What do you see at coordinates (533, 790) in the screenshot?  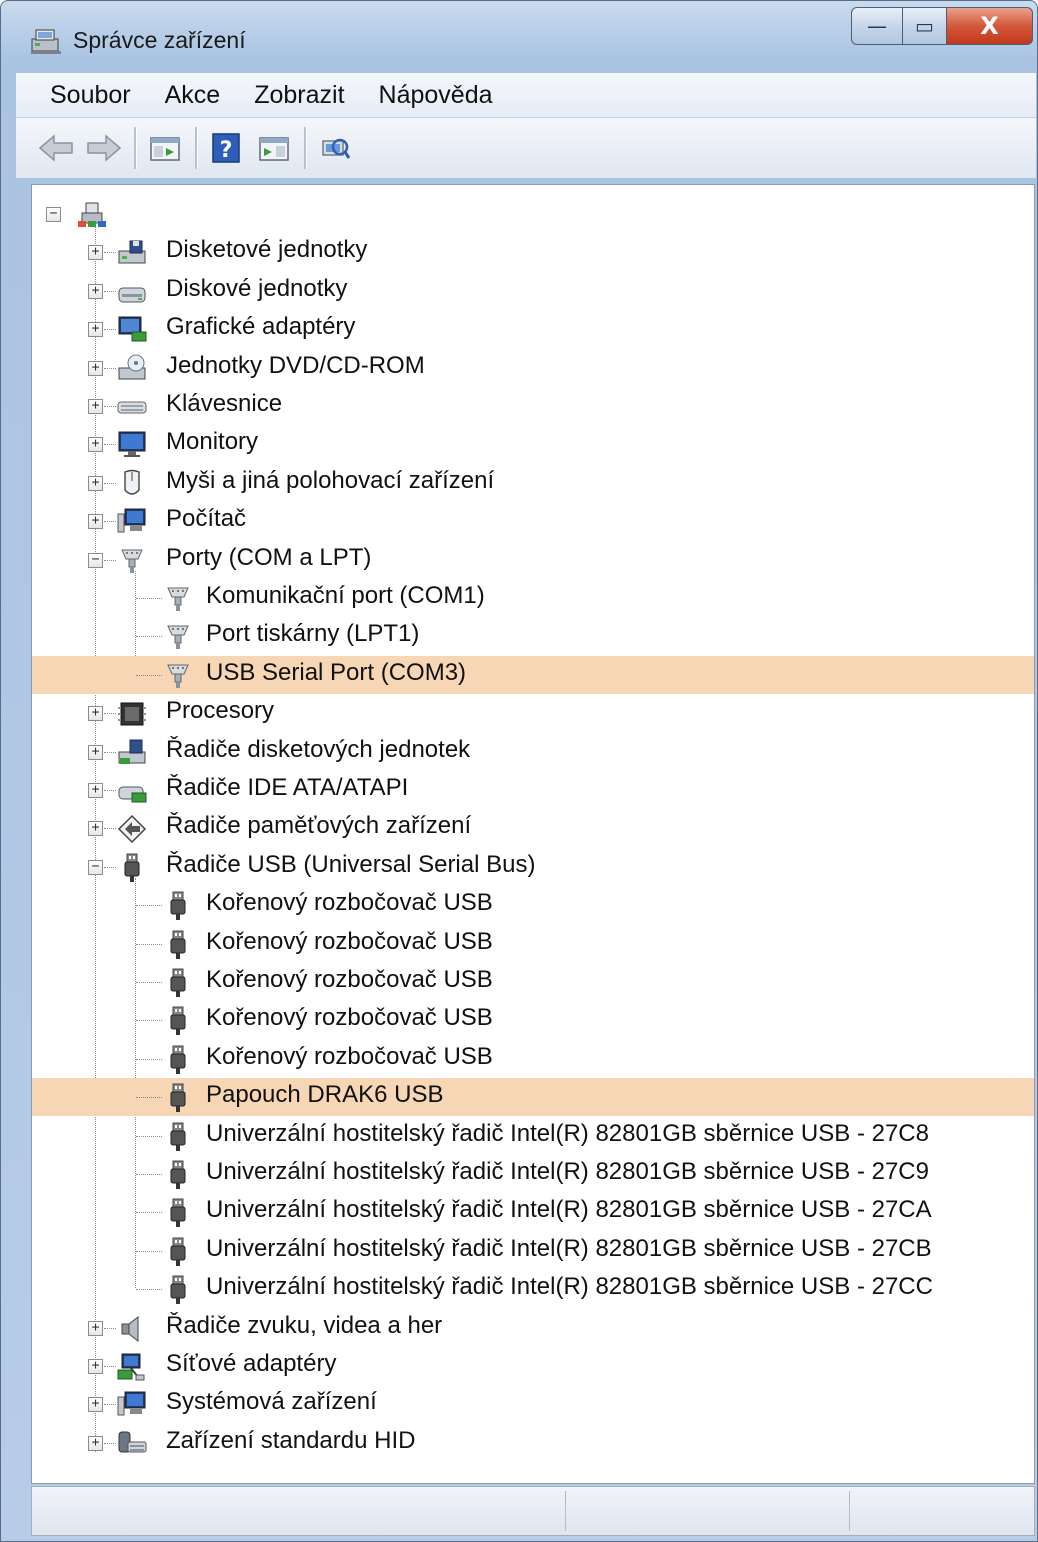 I see `tree-category: + Řadiče IDE ATA/ATAPI` at bounding box center [533, 790].